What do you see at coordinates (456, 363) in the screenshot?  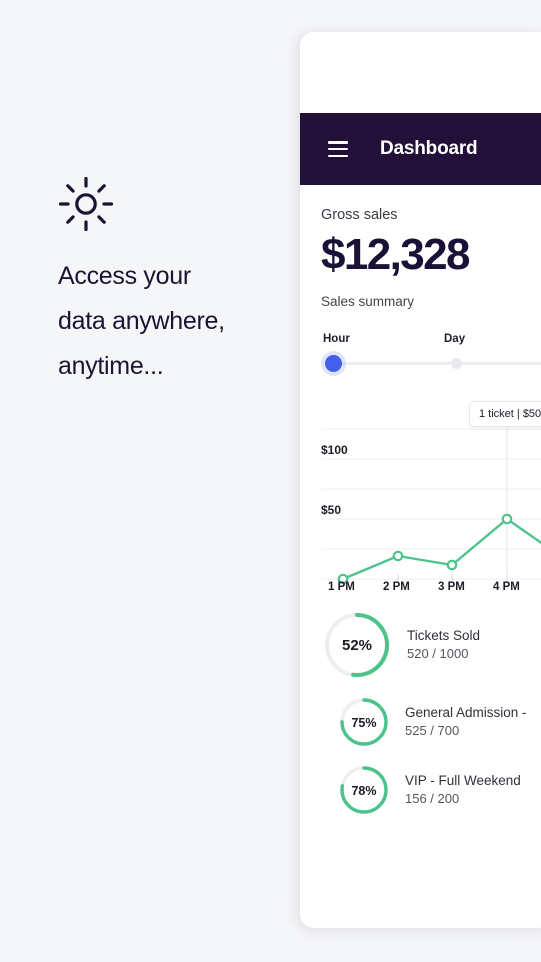 I see `slider-thumb-day` at bounding box center [456, 363].